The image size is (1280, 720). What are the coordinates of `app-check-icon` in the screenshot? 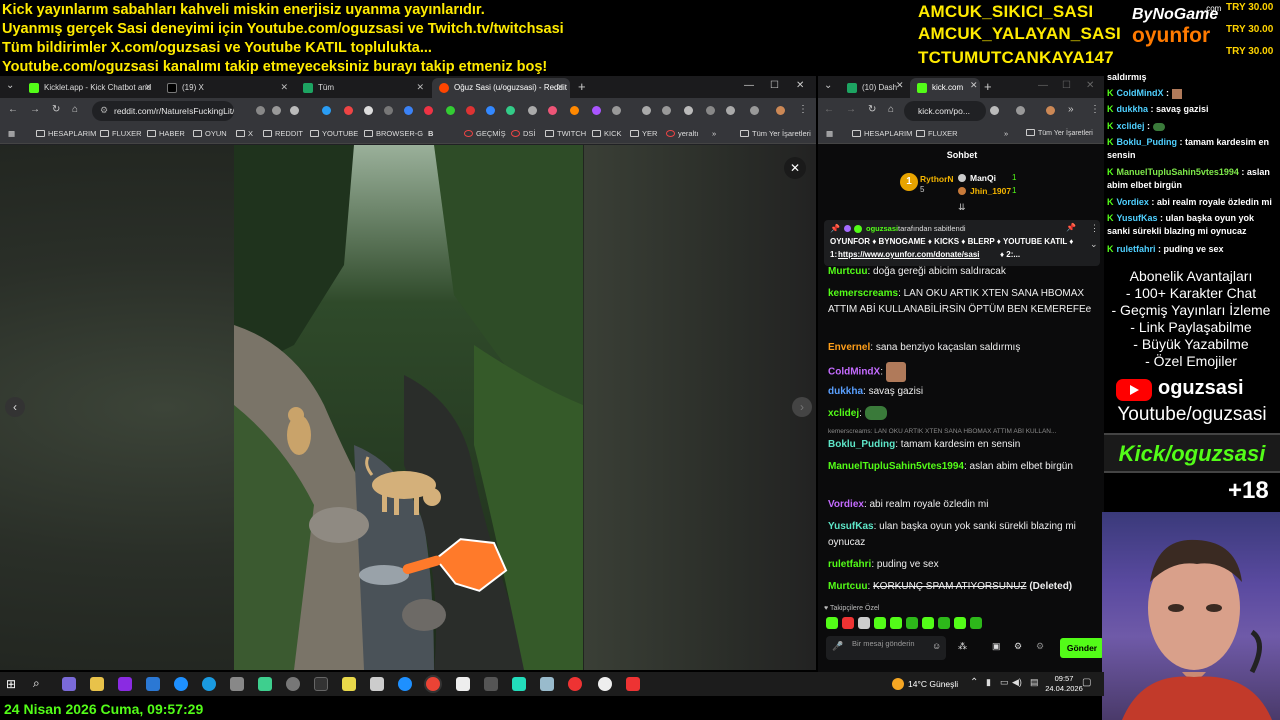 It's located at (377, 684).